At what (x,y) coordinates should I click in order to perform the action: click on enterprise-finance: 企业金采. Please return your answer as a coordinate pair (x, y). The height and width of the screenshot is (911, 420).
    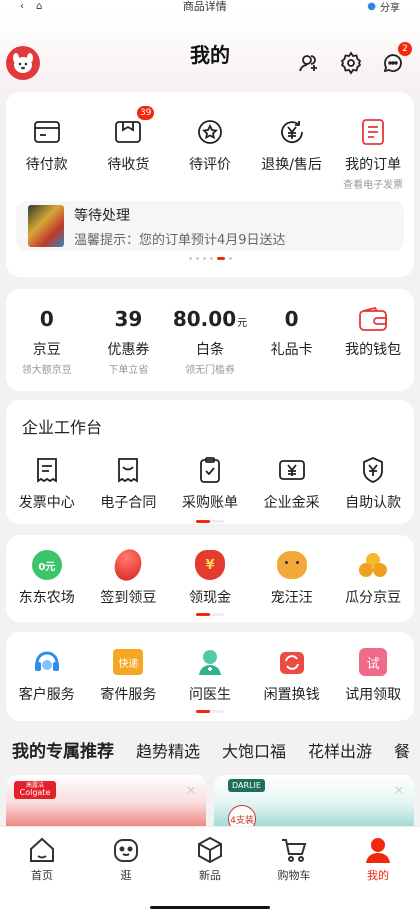
    Looking at the image, I should click on (292, 483).